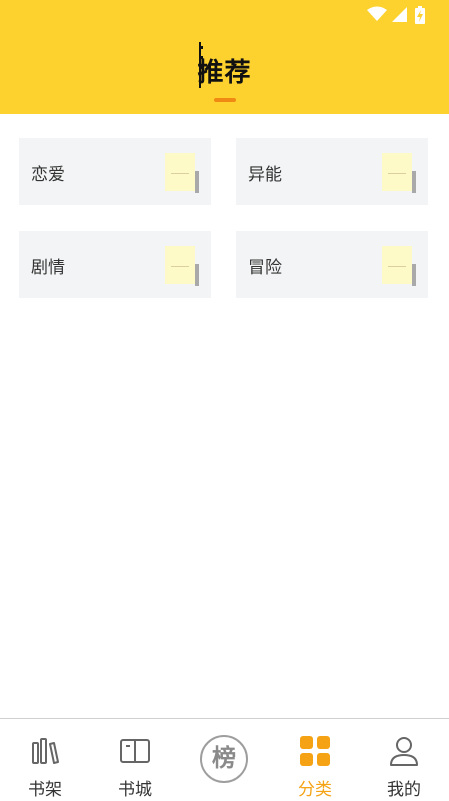  I want to click on nav-label: 书城, so click(135, 790).